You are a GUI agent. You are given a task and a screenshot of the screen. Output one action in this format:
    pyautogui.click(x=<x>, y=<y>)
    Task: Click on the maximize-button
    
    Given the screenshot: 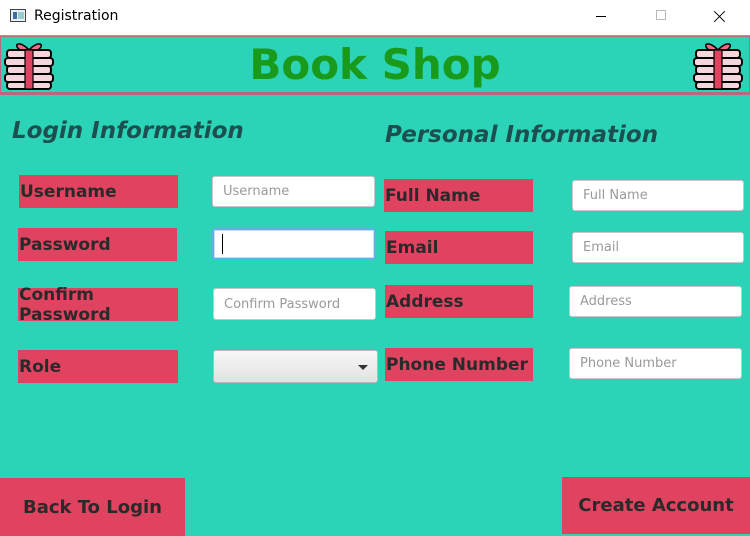 What is the action you would take?
    pyautogui.click(x=661, y=17)
    